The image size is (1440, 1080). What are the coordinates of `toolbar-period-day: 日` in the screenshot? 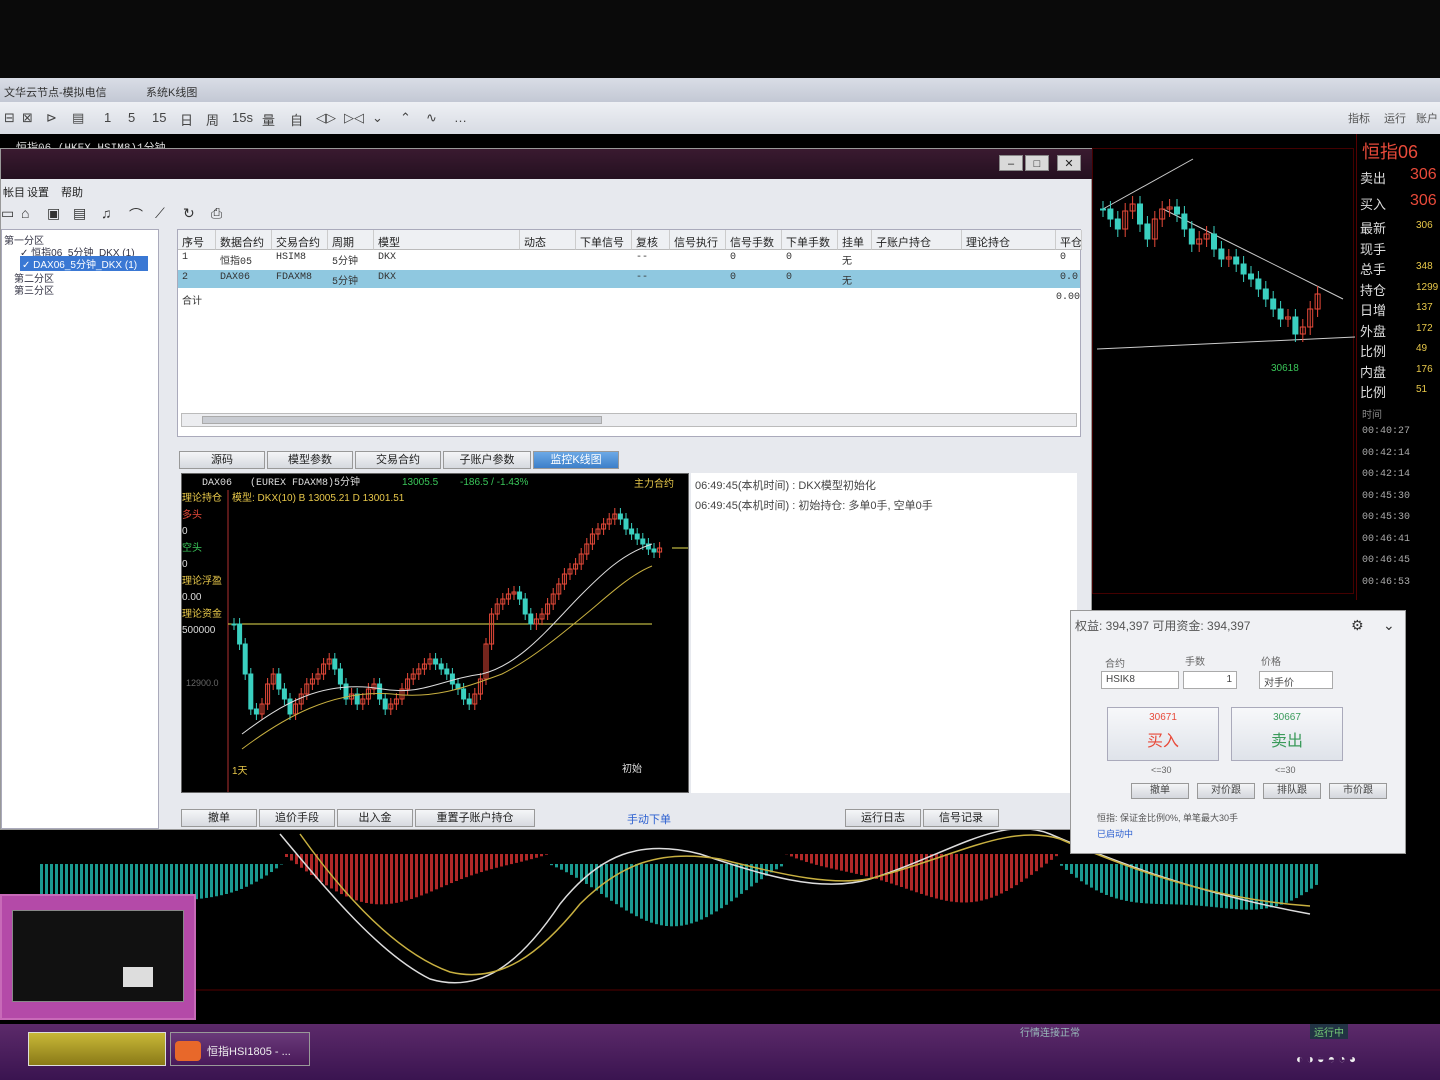 It's located at (186, 119).